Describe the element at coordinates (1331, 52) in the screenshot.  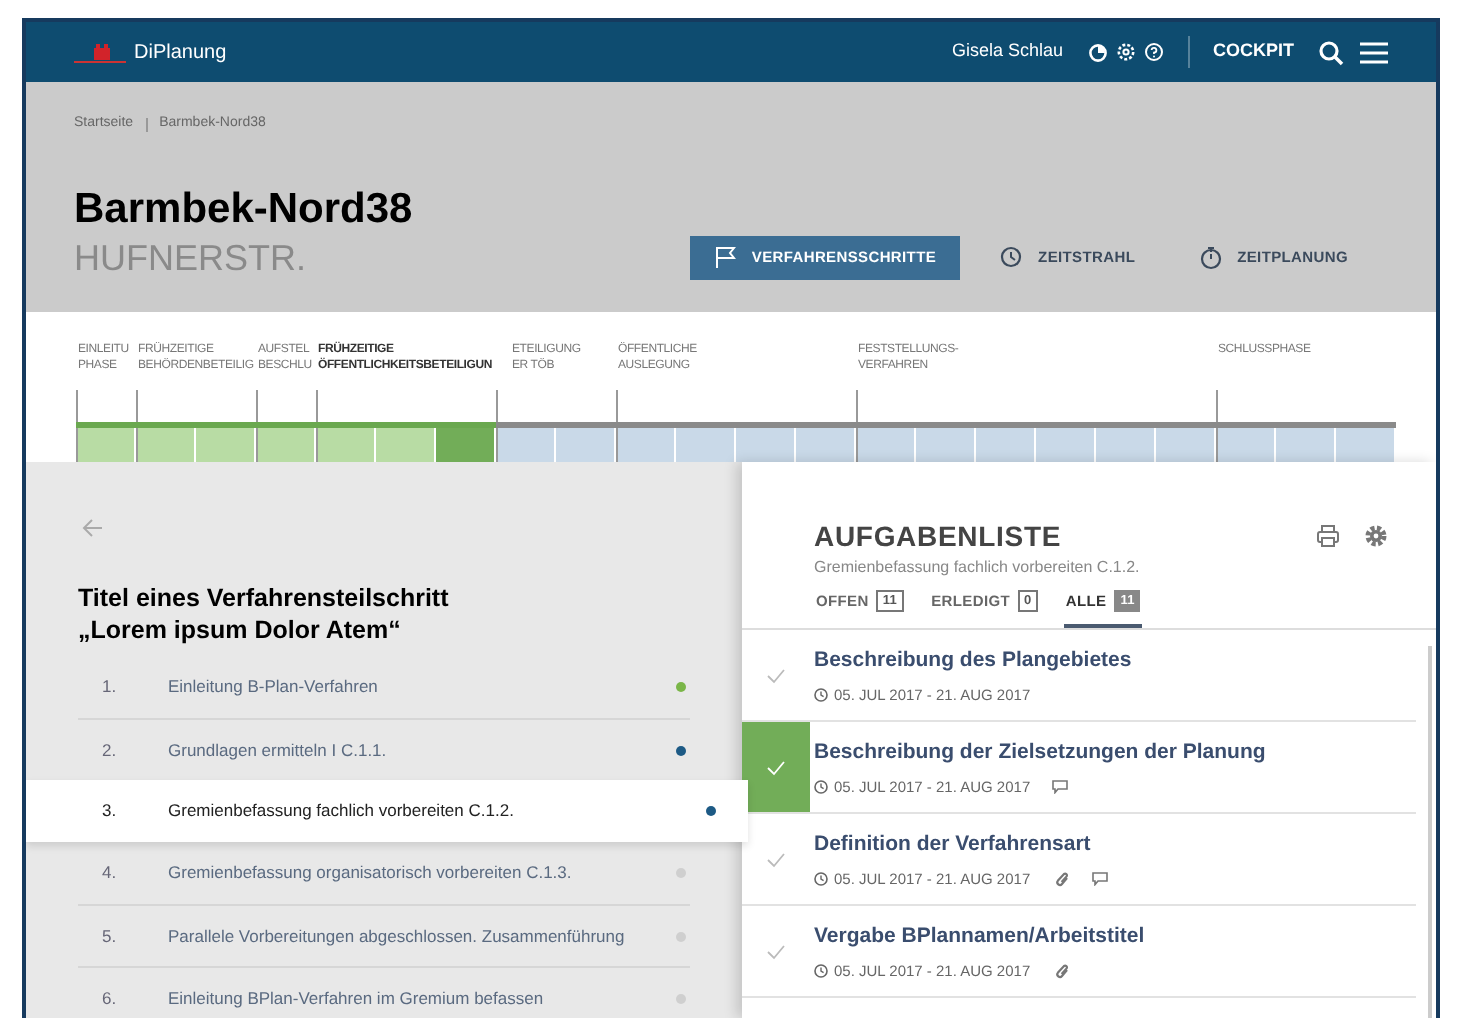
I see `search-icon` at that location.